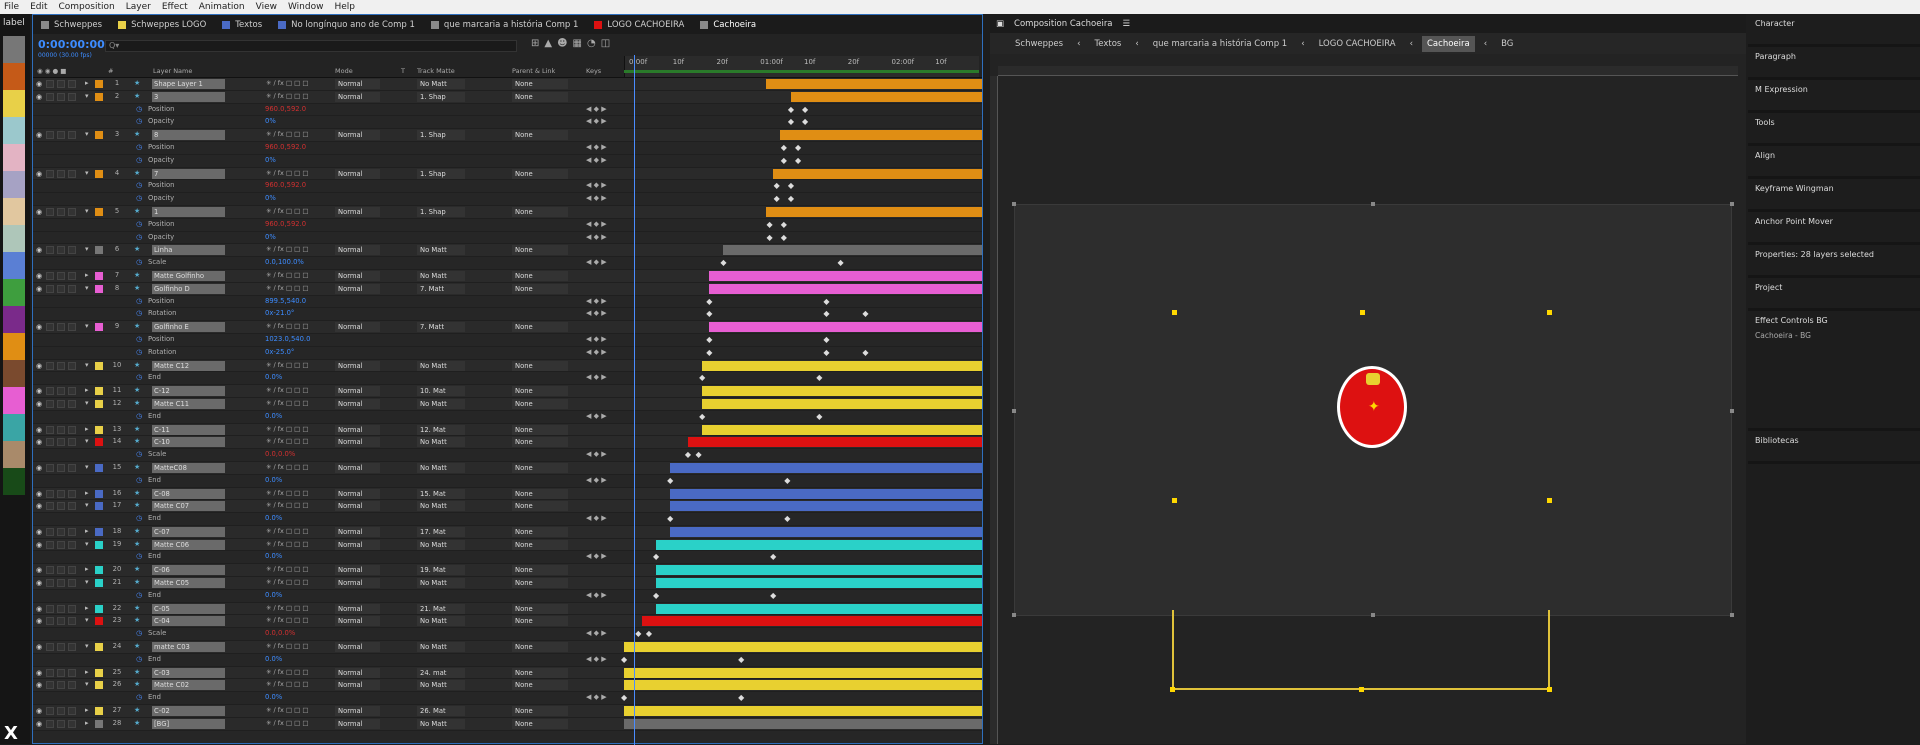  Describe the element at coordinates (507, 532) in the screenshot. I see `layer-row: ◉ ▸ 18 ★ C-07 ✳ ∕ fx □ □ □ Normal 17. Mat None` at that location.